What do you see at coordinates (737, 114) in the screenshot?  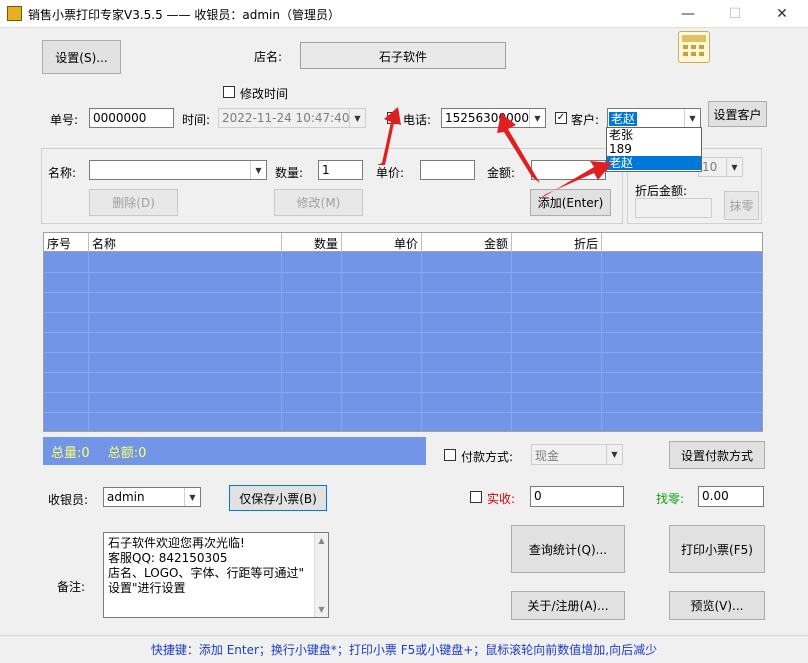 I see `set-customer-button: 设置客户` at bounding box center [737, 114].